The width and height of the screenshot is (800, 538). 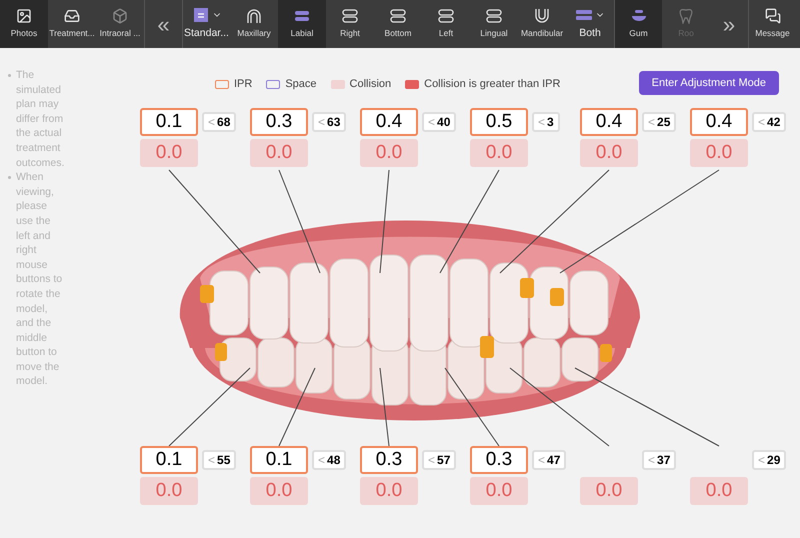 I want to click on toolbar-button: Photos, so click(x=24, y=24).